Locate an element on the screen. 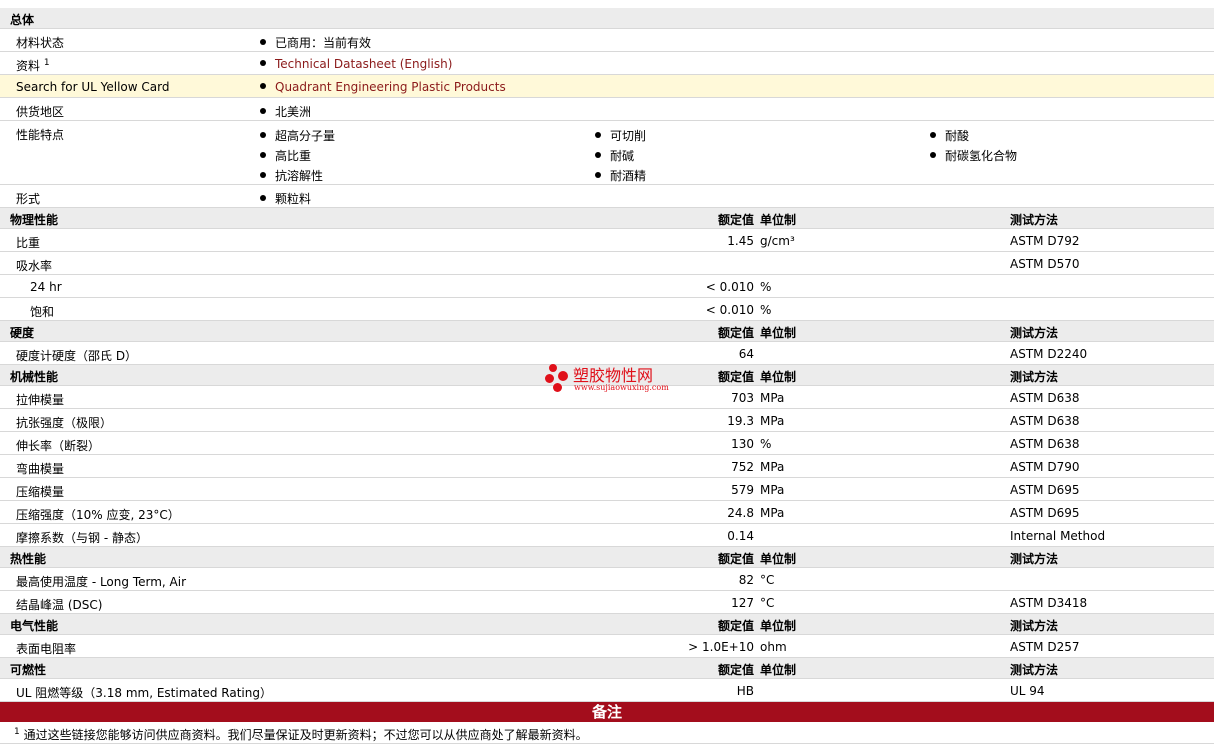 This screenshot has height=756, width=1214. section-header: 物理性能 额定值 单位制 测试方法 is located at coordinates (607, 218).